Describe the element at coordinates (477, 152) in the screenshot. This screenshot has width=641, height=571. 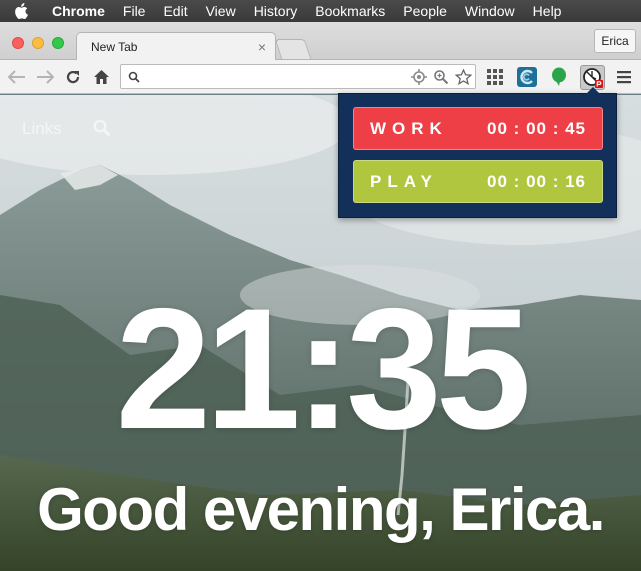
I see `timer-popup: WORK 00 : 00 : 45 PLAY 00 : 00 : 16` at that location.